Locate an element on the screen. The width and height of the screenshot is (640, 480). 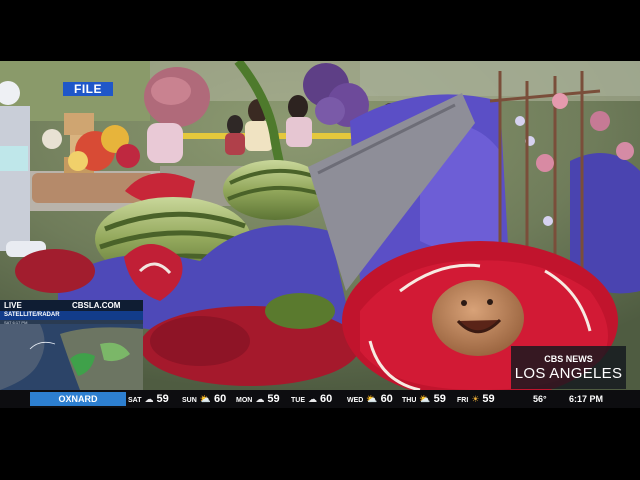
forecast-day: SUN ⛅ 60 is located at coordinates (204, 399).